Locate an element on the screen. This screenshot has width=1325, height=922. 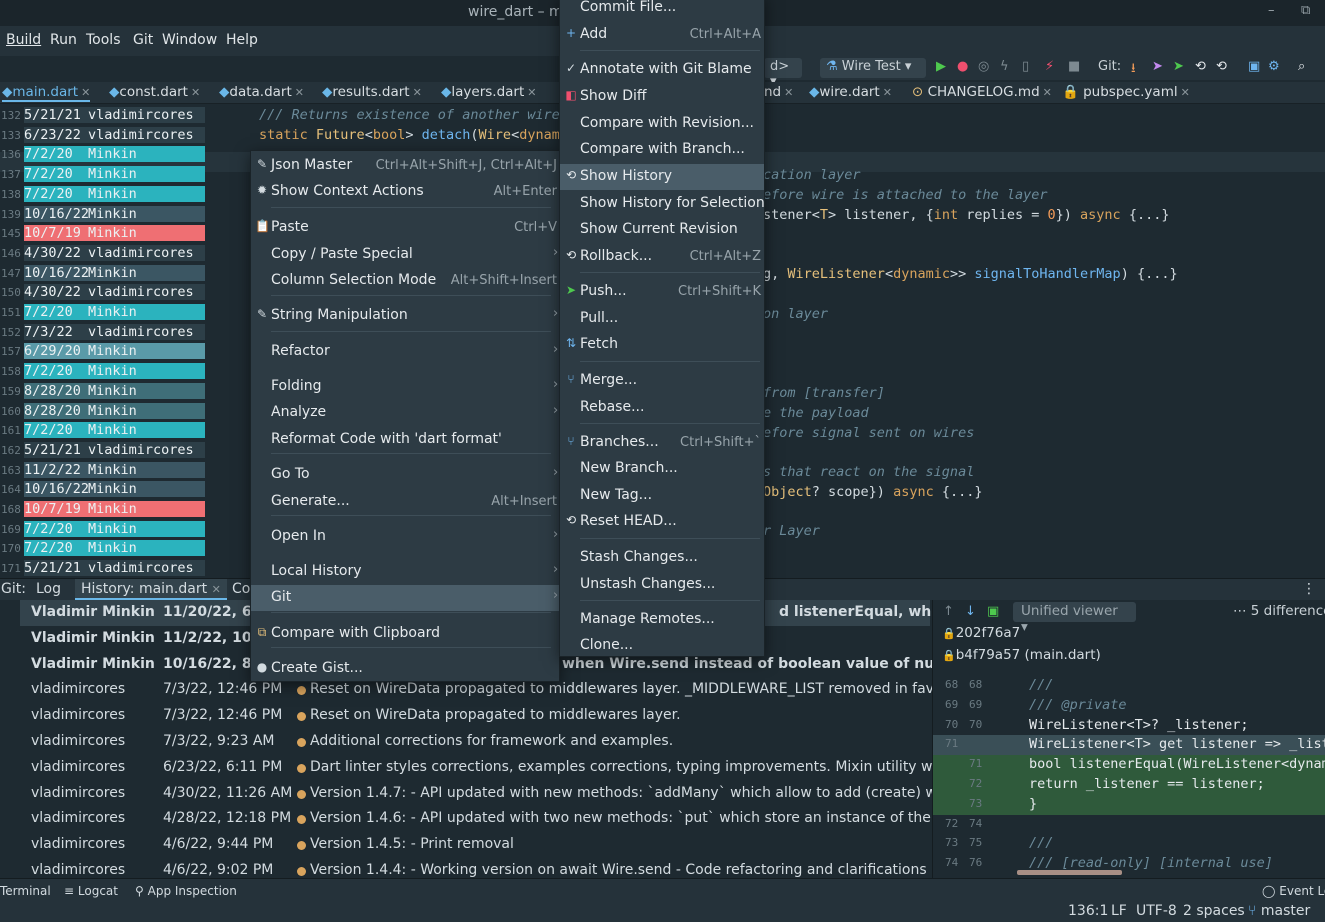
coverage-icon: ◎ is located at coordinates (983, 66).